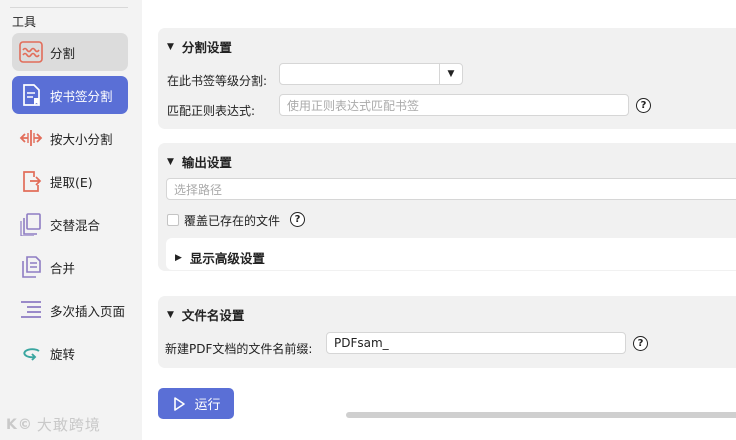 The height and width of the screenshot is (440, 736). I want to click on output-path-input: 选择路径, so click(451, 189).